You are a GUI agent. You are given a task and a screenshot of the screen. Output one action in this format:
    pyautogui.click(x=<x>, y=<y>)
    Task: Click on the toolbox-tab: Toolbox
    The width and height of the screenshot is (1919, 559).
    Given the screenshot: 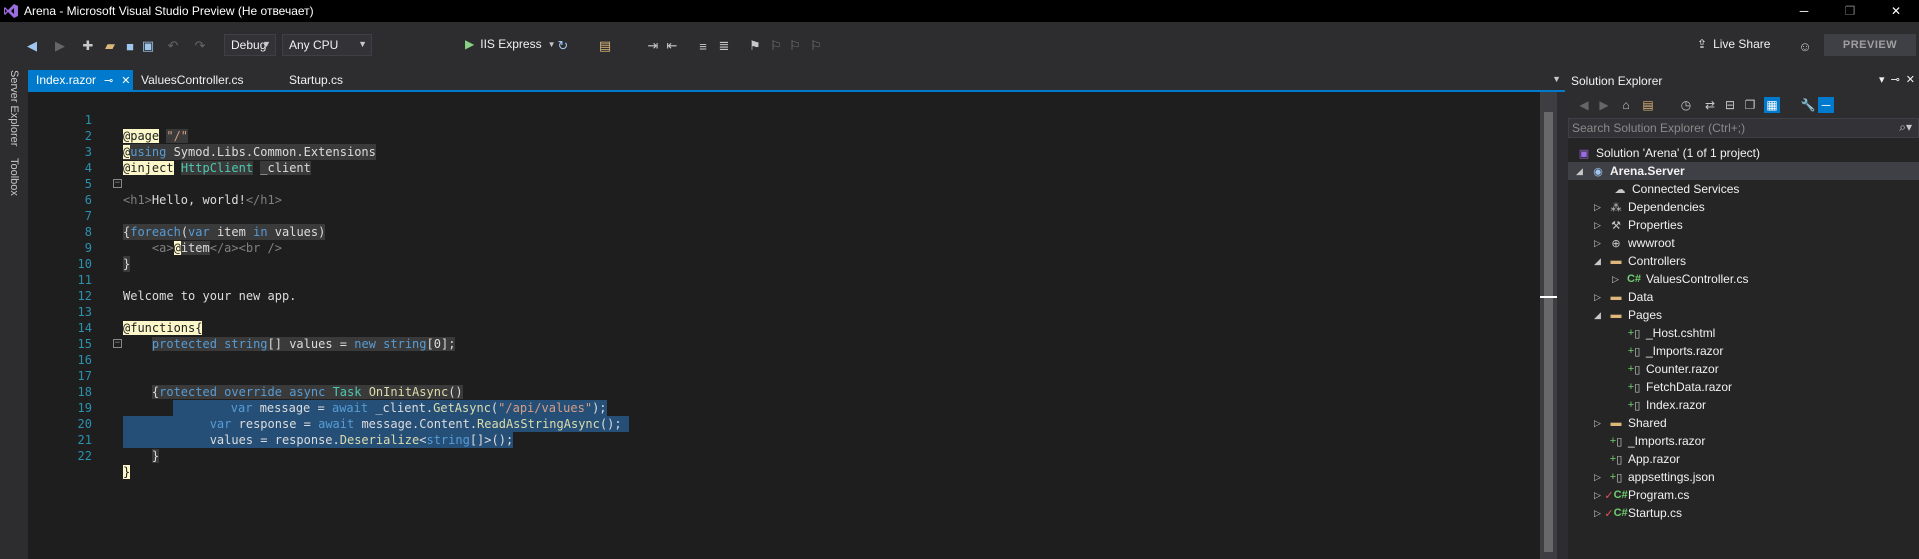 What is the action you would take?
    pyautogui.click(x=14, y=177)
    